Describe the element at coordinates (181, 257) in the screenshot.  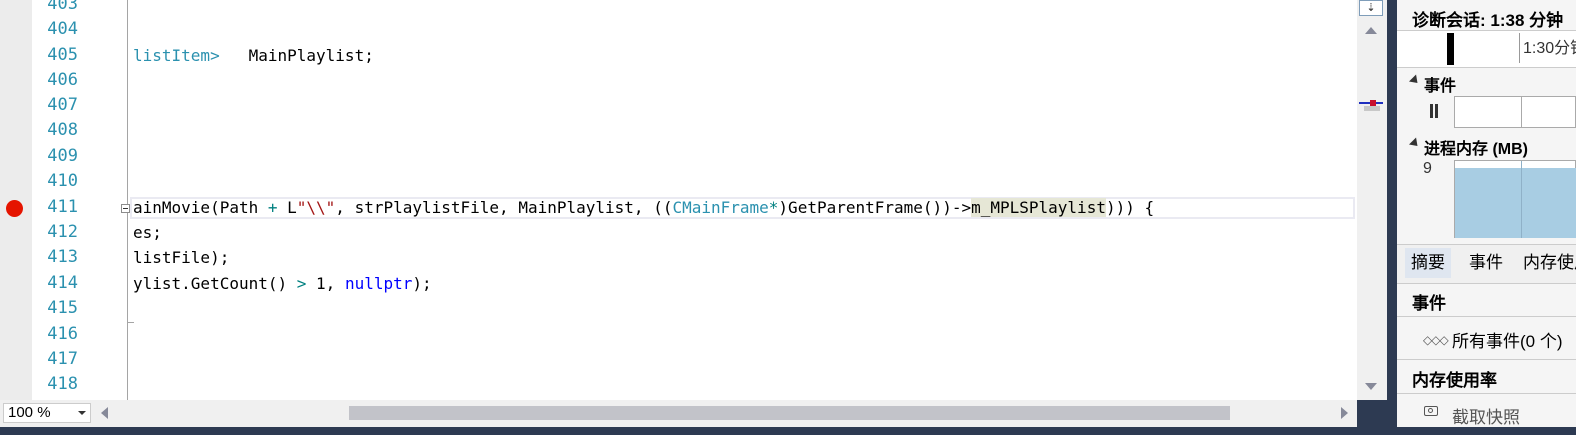
I see `code-line-413: listFile);` at that location.